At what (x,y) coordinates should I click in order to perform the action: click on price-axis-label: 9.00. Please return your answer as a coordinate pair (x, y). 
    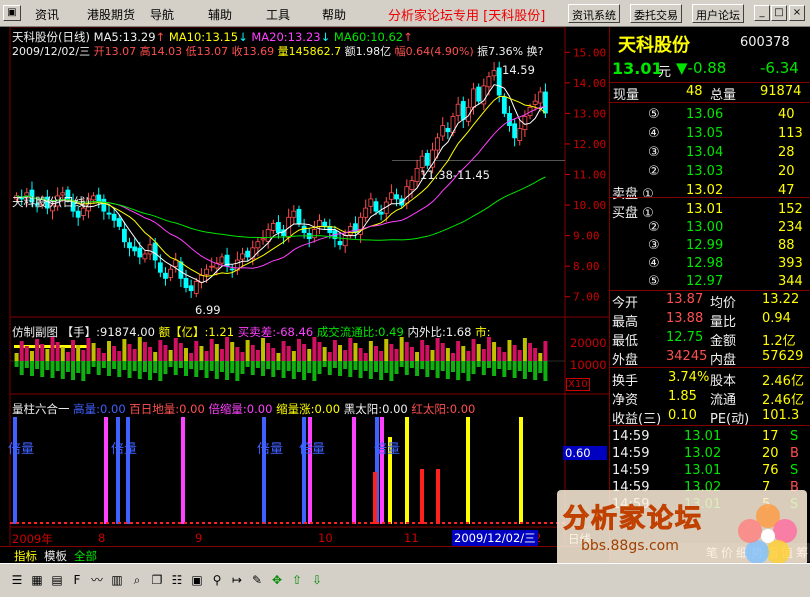
    Looking at the image, I should click on (586, 236).